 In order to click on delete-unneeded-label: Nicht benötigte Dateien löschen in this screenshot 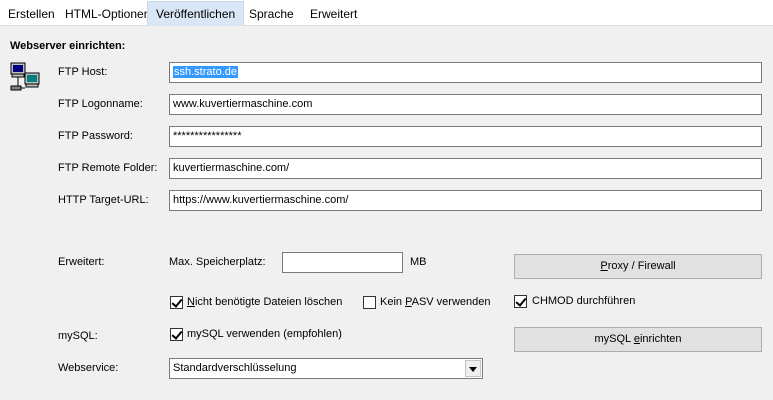, I will do `click(265, 302)`.